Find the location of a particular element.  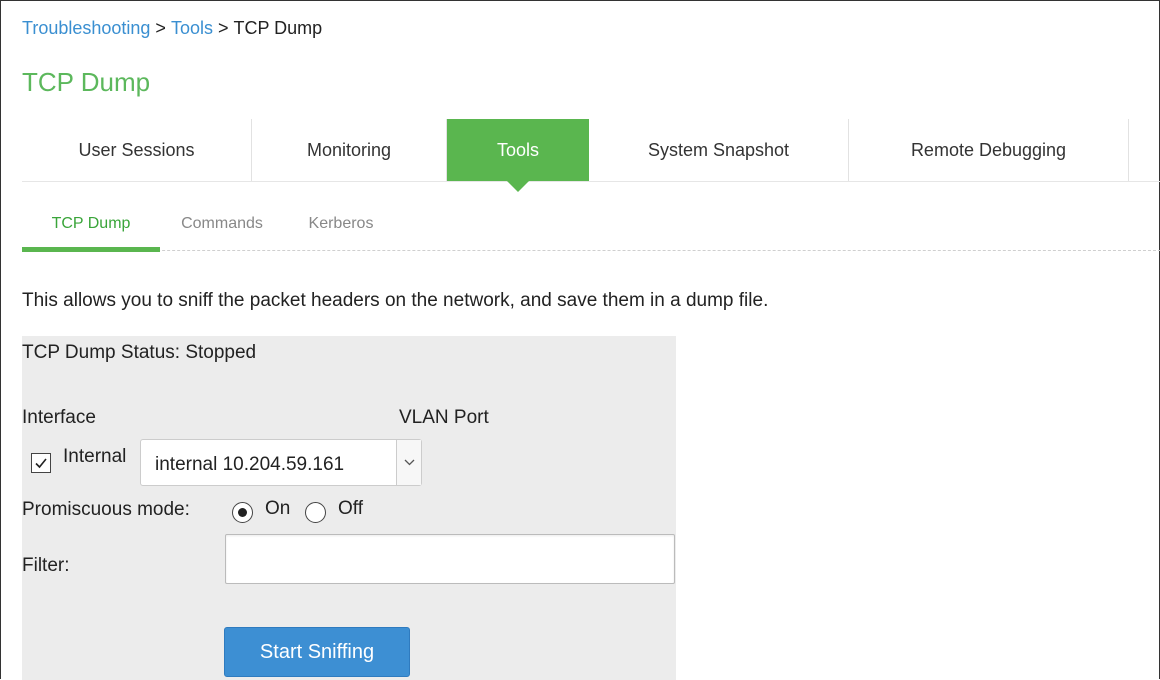

subtab-tcp-dump: TCP Dump is located at coordinates (91, 230).